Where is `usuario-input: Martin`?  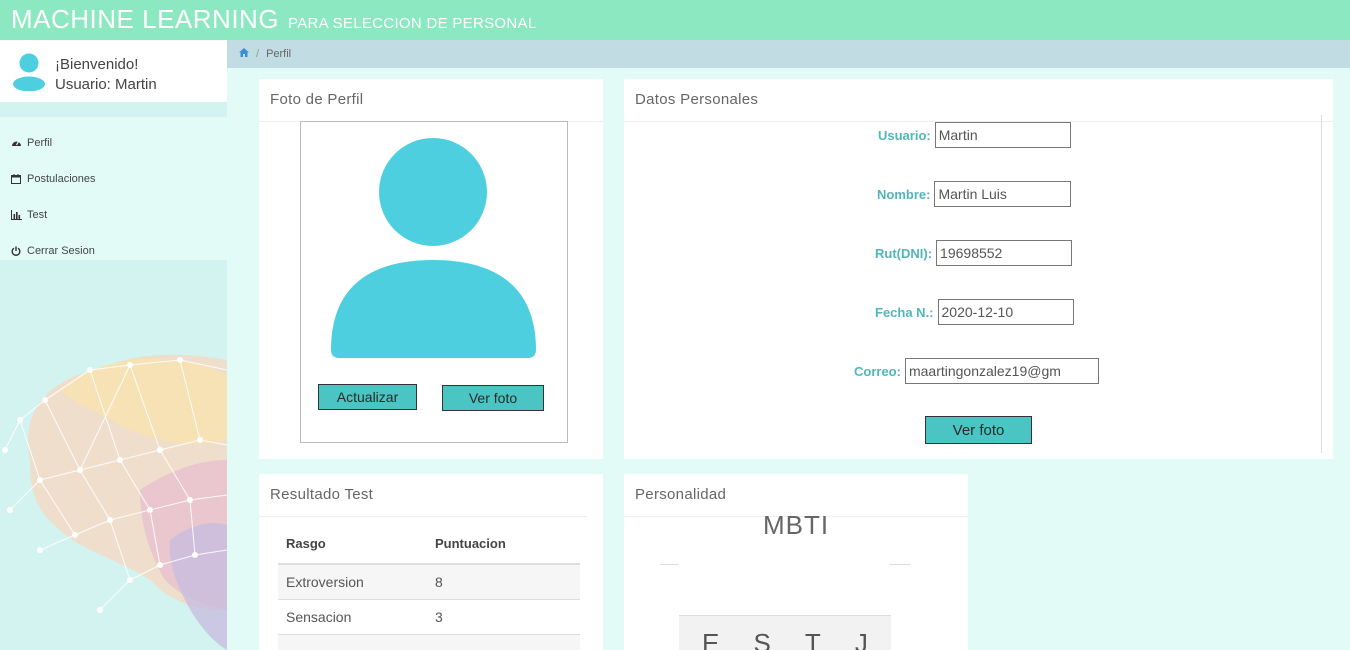 usuario-input: Martin is located at coordinates (1002, 135).